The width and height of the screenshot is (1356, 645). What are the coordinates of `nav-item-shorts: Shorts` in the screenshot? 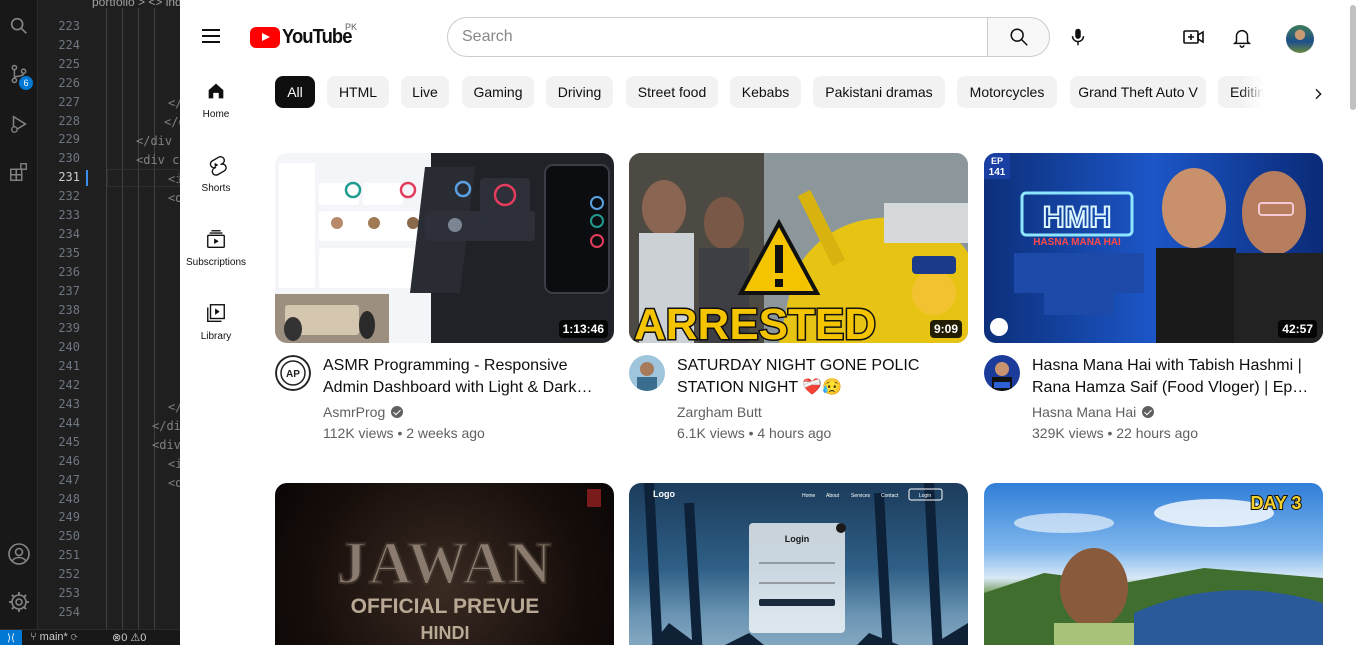 It's located at (216, 174).